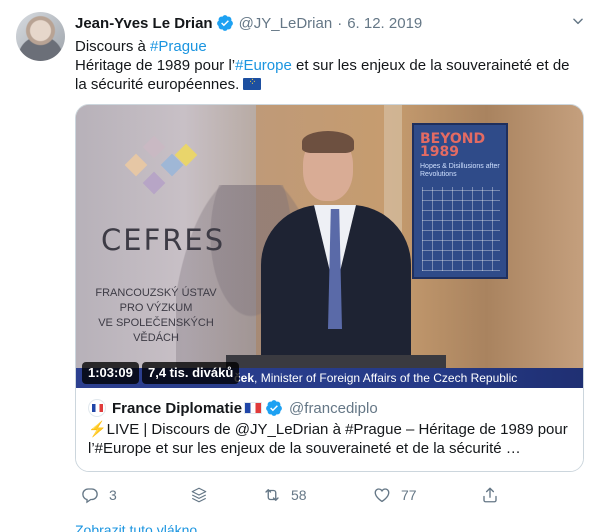 The image size is (606, 532). I want to click on tweet-date: 6. 12. 2019, so click(384, 23).